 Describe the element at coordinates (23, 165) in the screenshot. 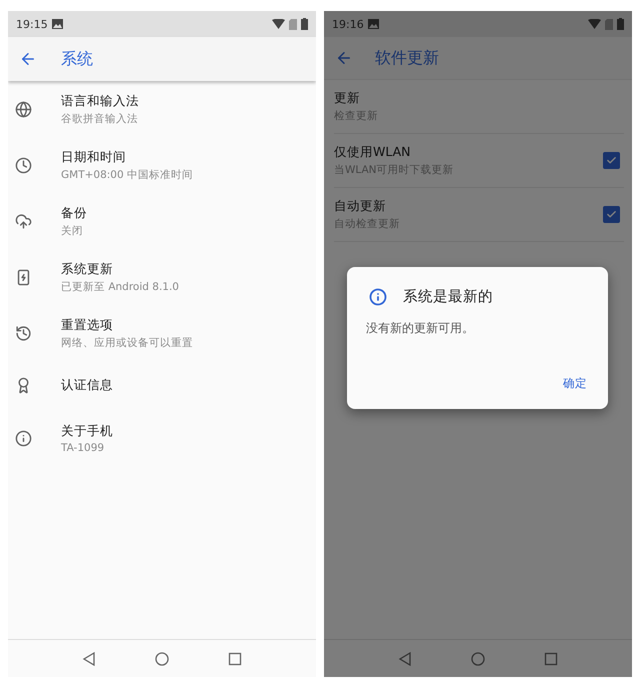

I see `clock-icon` at that location.